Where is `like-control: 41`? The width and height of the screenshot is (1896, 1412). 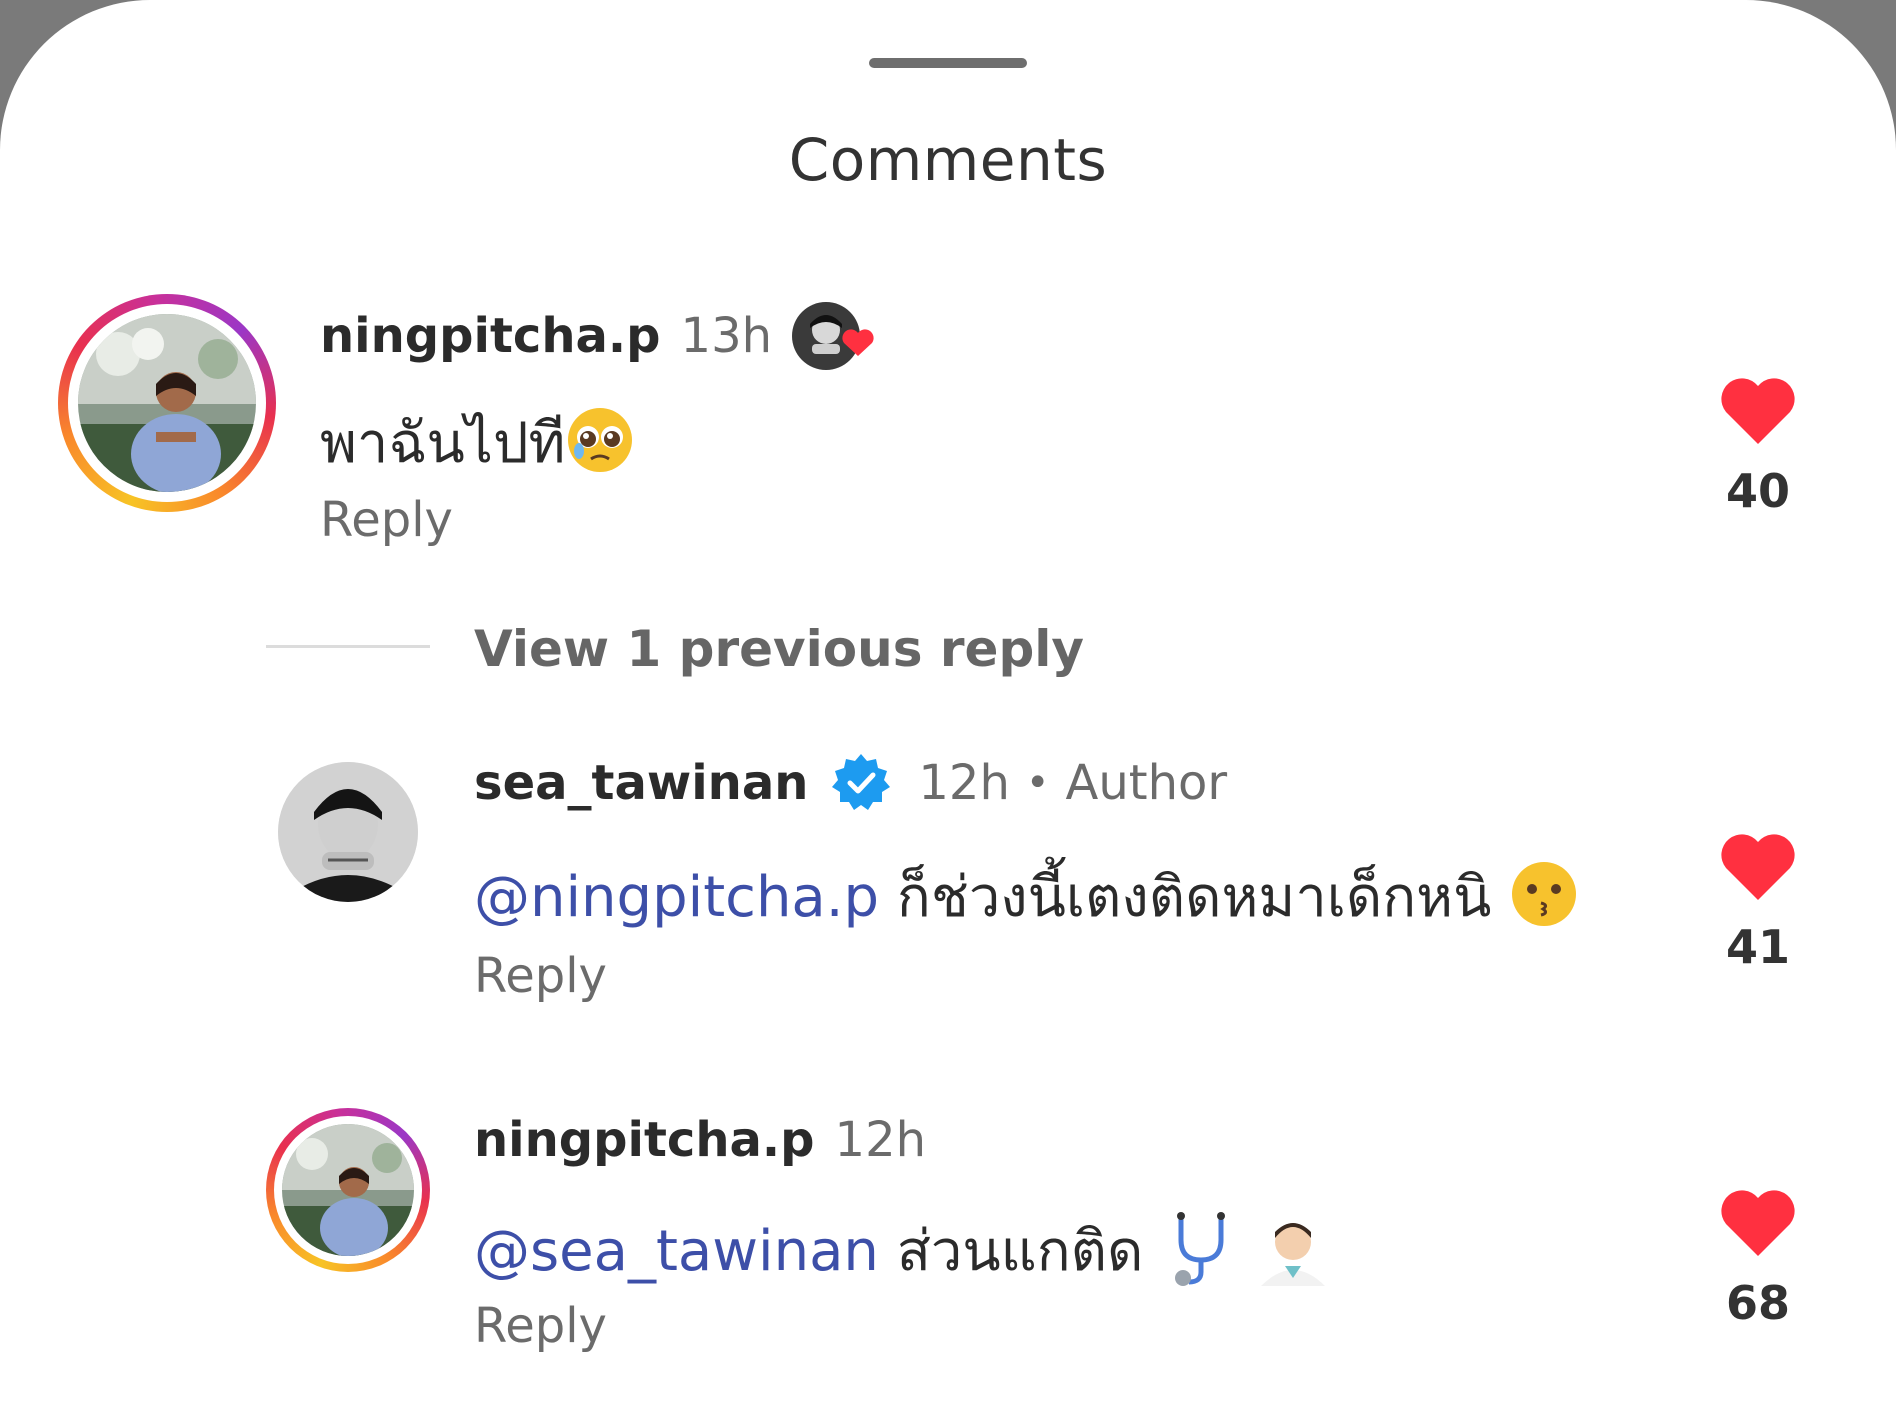
like-control: 41 is located at coordinates (1758, 902).